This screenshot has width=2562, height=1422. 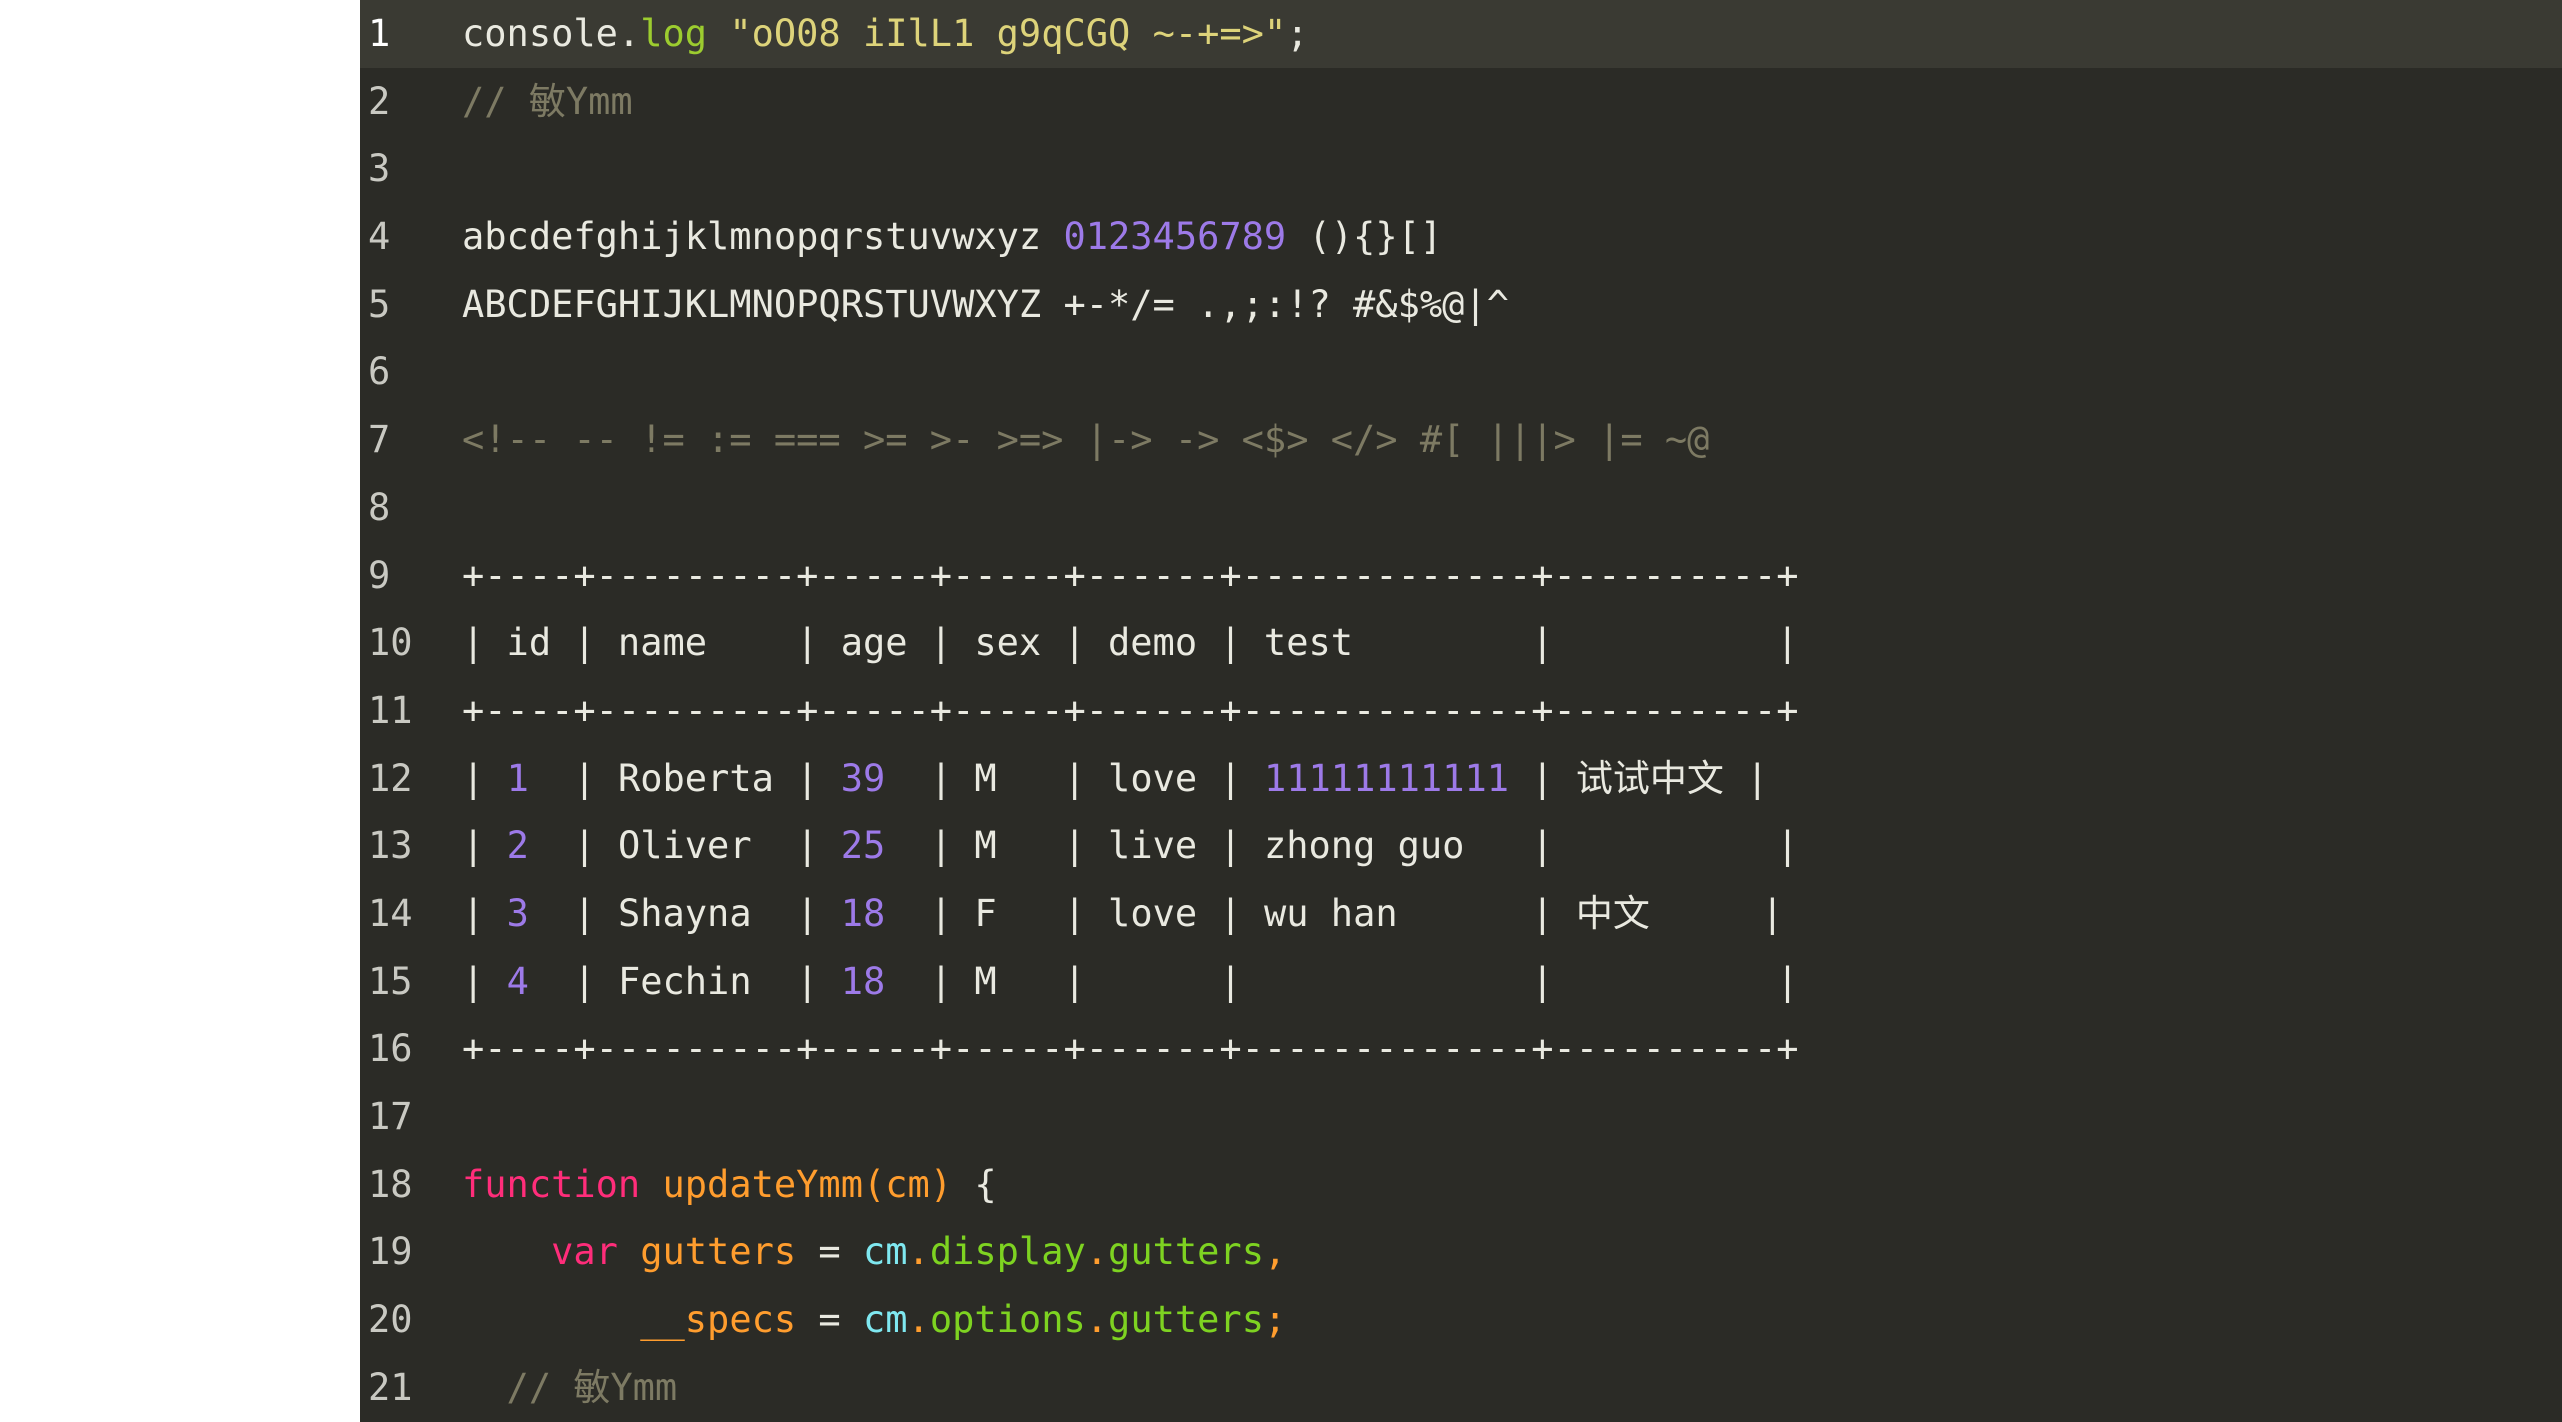 What do you see at coordinates (684, 913) in the screenshot?
I see `token-plain: | Shayna |` at bounding box center [684, 913].